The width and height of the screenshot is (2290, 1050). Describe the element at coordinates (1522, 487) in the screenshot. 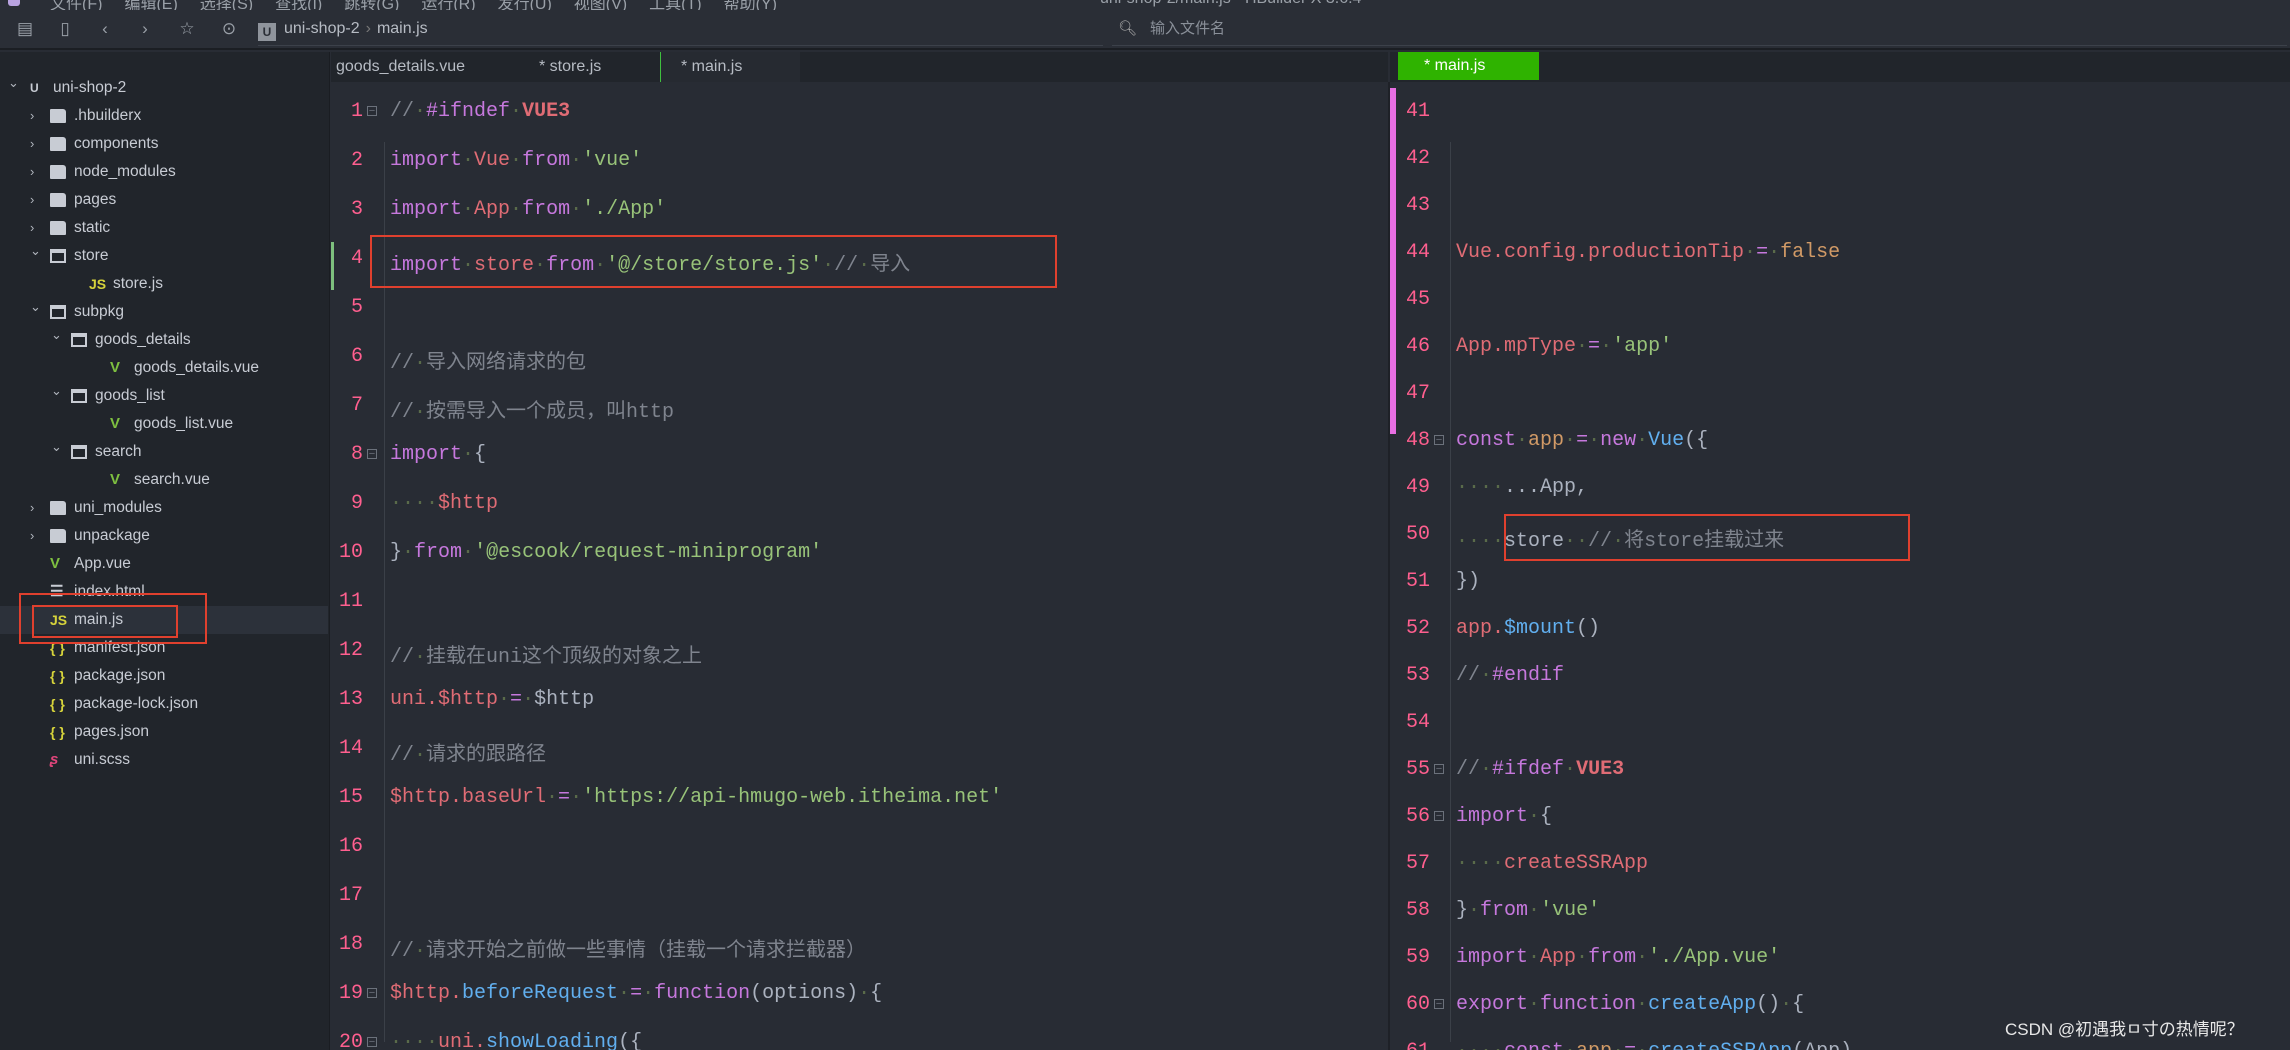

I see `code-line: ····...App,` at that location.